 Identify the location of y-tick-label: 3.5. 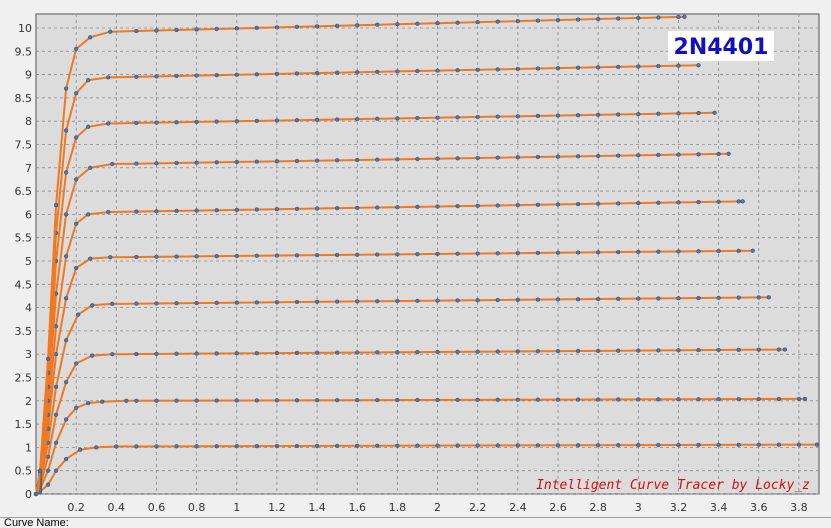
(24, 331).